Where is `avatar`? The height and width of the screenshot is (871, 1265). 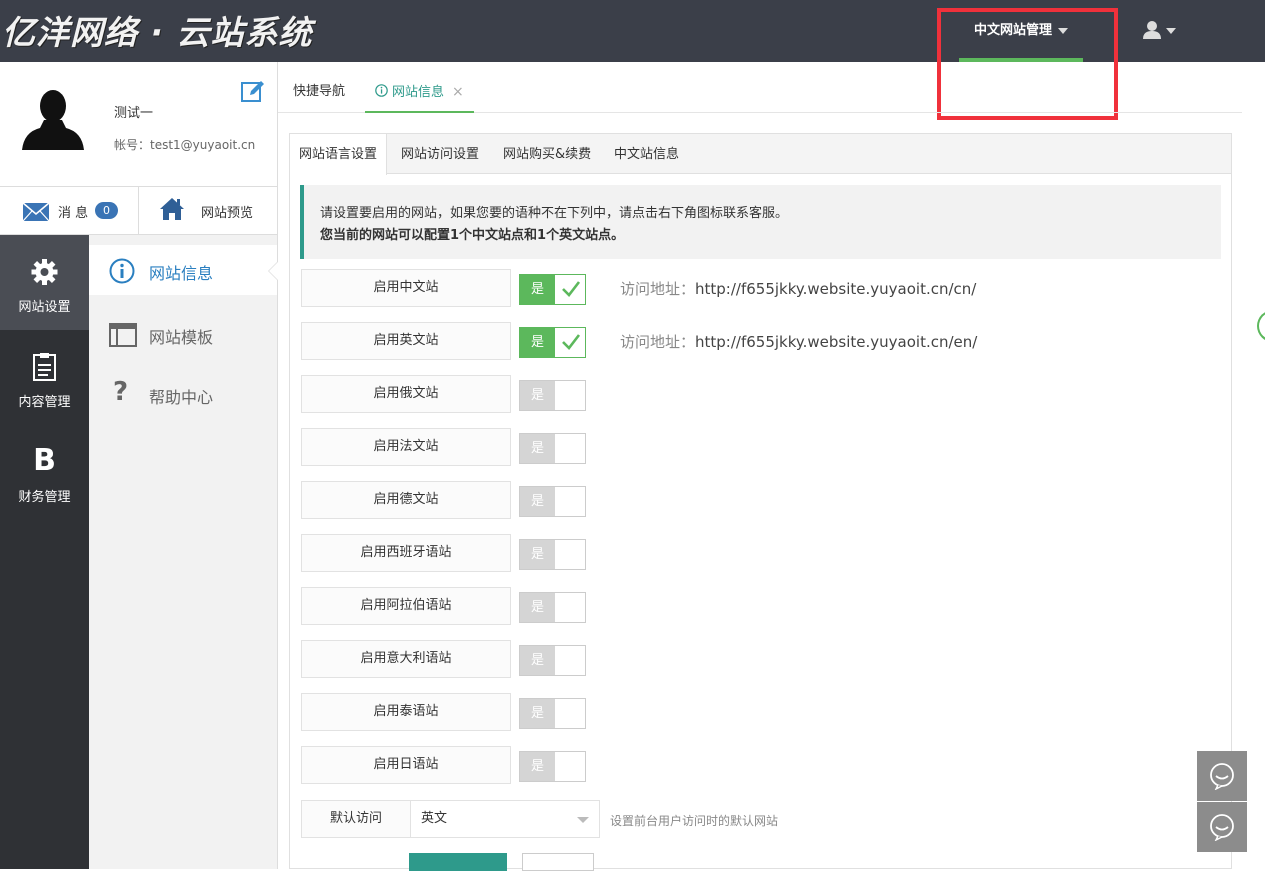 avatar is located at coordinates (53, 120).